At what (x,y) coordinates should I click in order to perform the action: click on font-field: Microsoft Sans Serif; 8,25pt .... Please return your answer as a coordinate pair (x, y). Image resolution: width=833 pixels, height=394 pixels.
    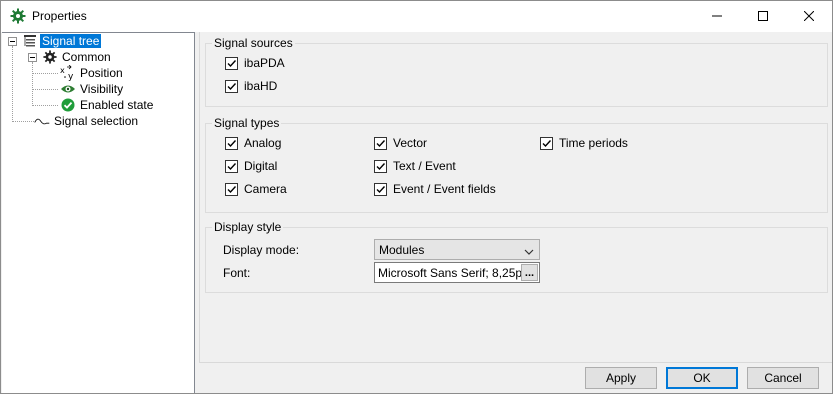
    Looking at the image, I should click on (457, 272).